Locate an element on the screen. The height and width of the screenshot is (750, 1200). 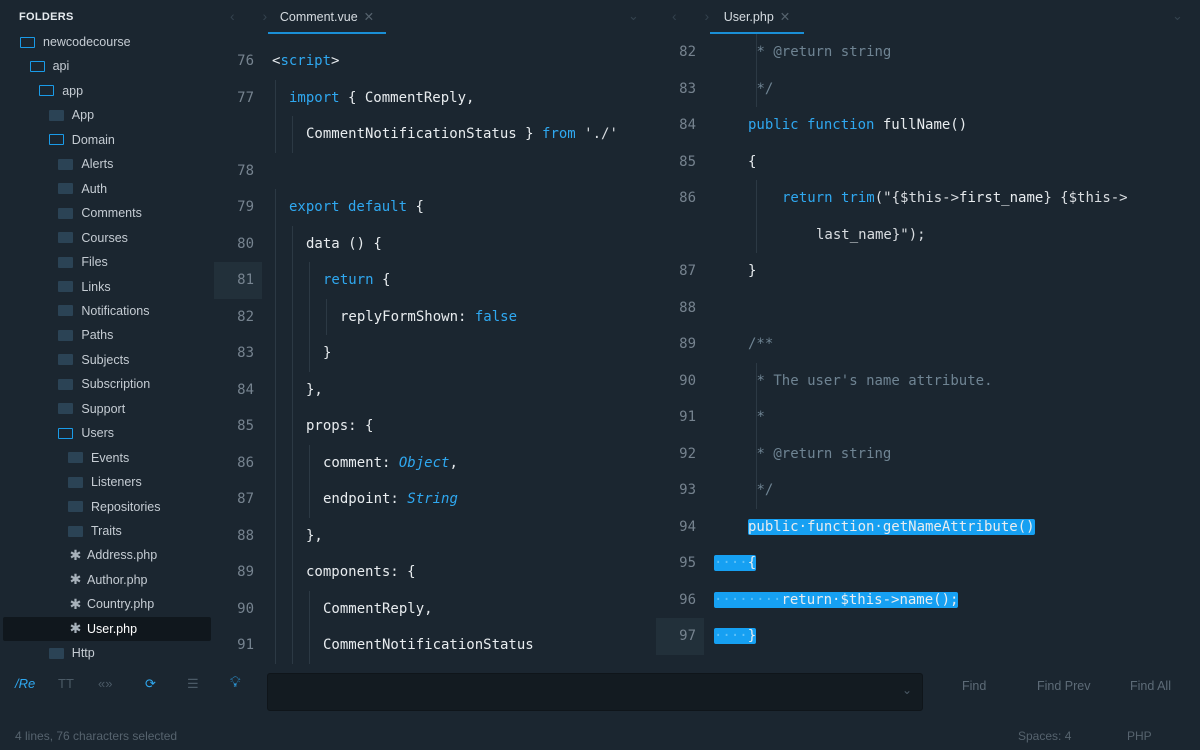
tree-item: App is located at coordinates (107, 115).